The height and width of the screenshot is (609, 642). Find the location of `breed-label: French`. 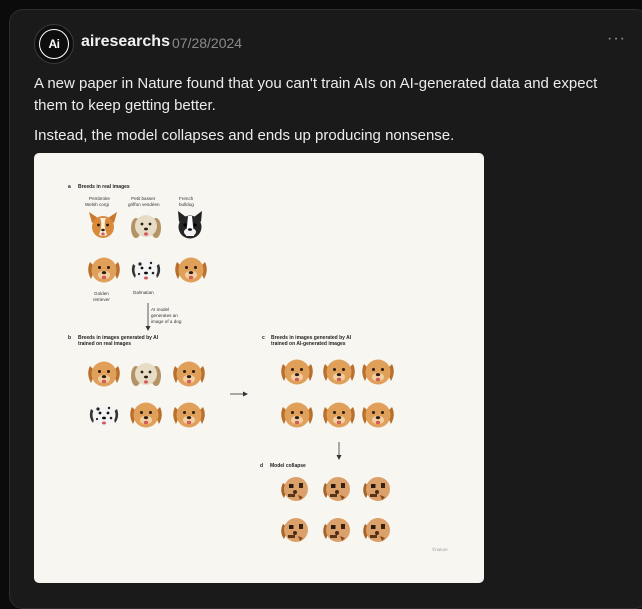

breed-label: French is located at coordinates (186, 198).